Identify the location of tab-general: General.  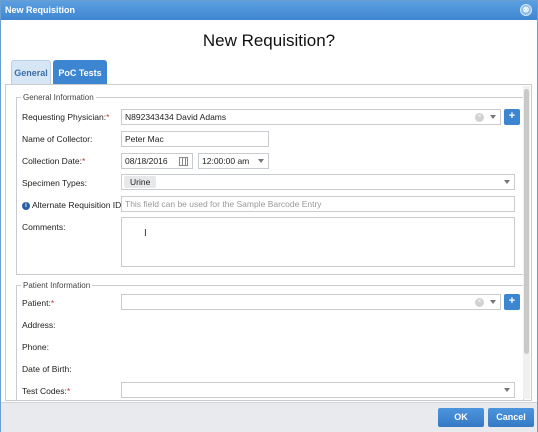
(31, 72).